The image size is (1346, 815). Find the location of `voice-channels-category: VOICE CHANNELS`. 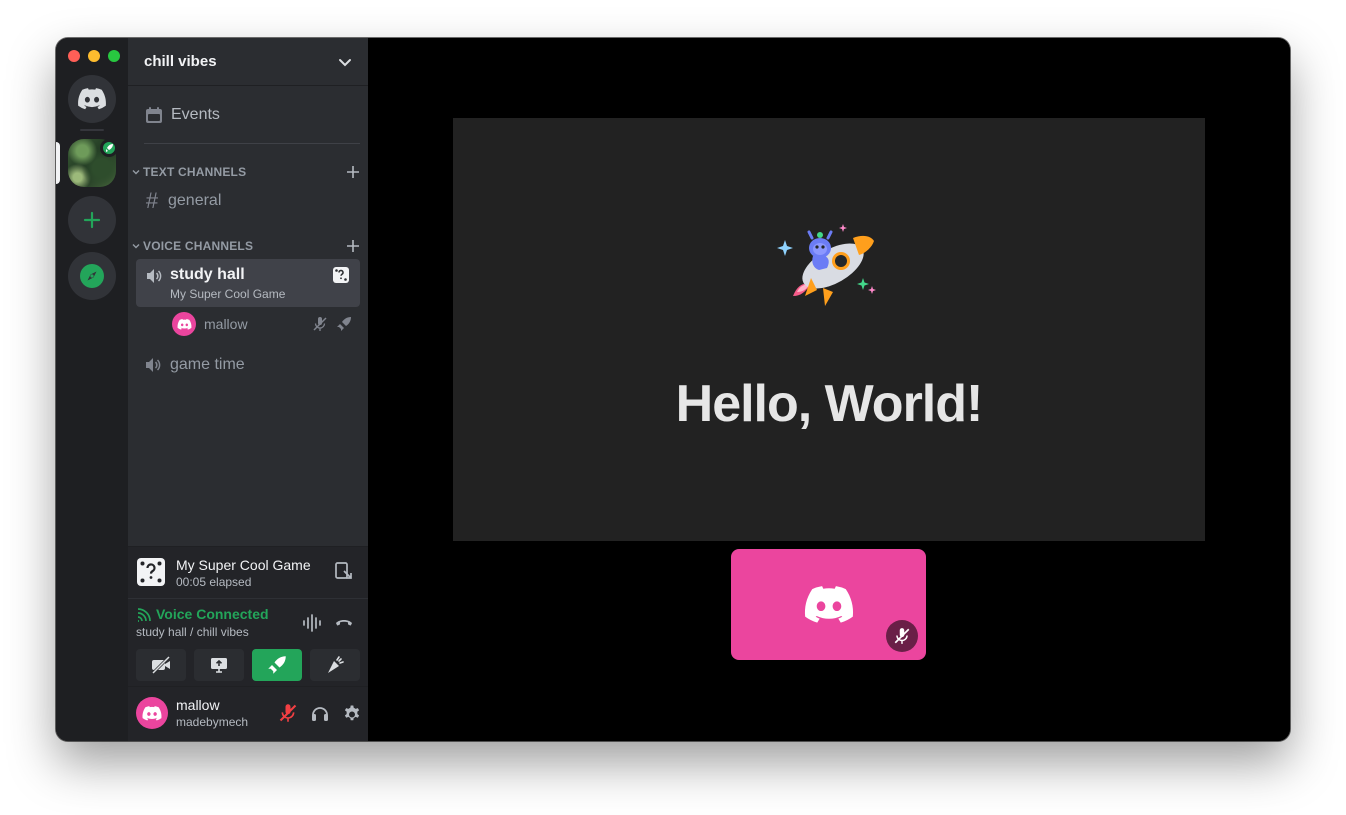

voice-channels-category: VOICE CHANNELS is located at coordinates (246, 246).